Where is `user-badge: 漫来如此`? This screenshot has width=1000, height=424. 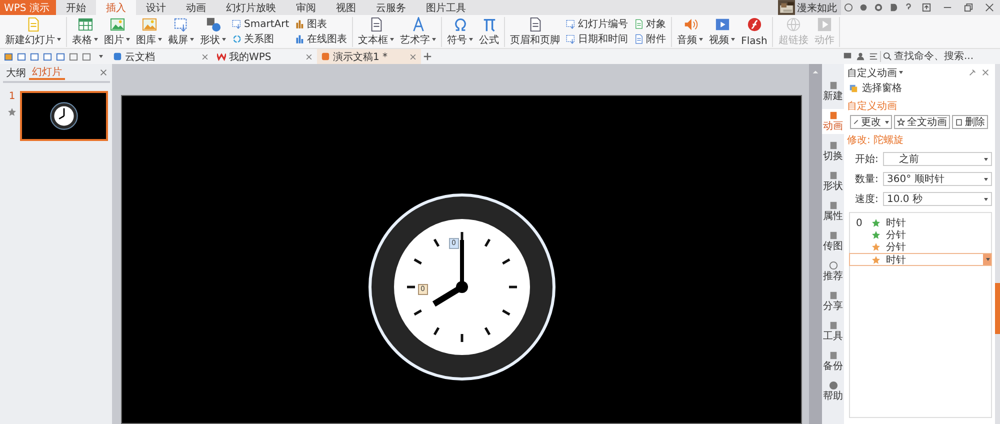 user-badge: 漫来如此 is located at coordinates (809, 7).